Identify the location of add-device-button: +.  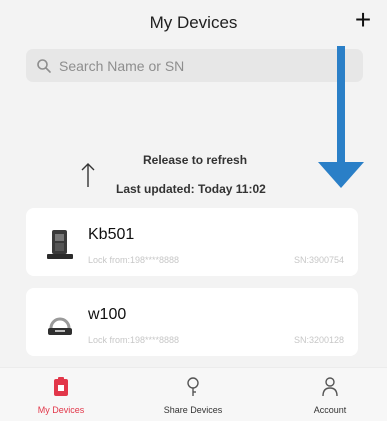
(363, 20).